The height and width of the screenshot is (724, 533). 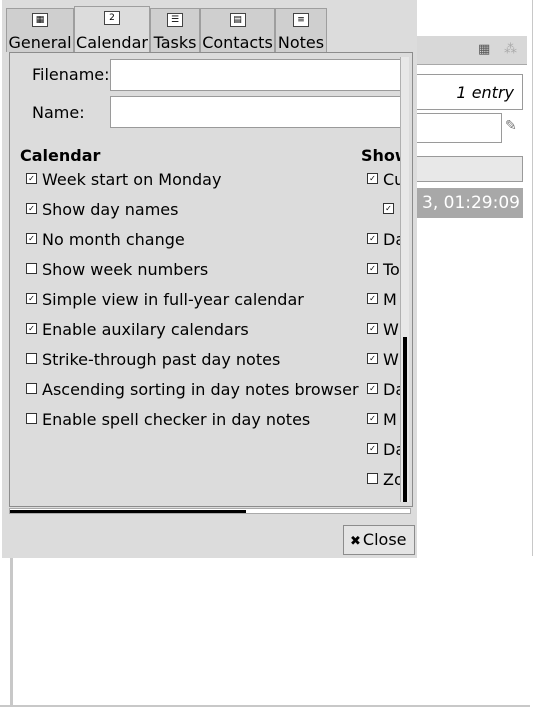 I want to click on datetime-display: 3, 01:29:09, so click(x=463, y=203).